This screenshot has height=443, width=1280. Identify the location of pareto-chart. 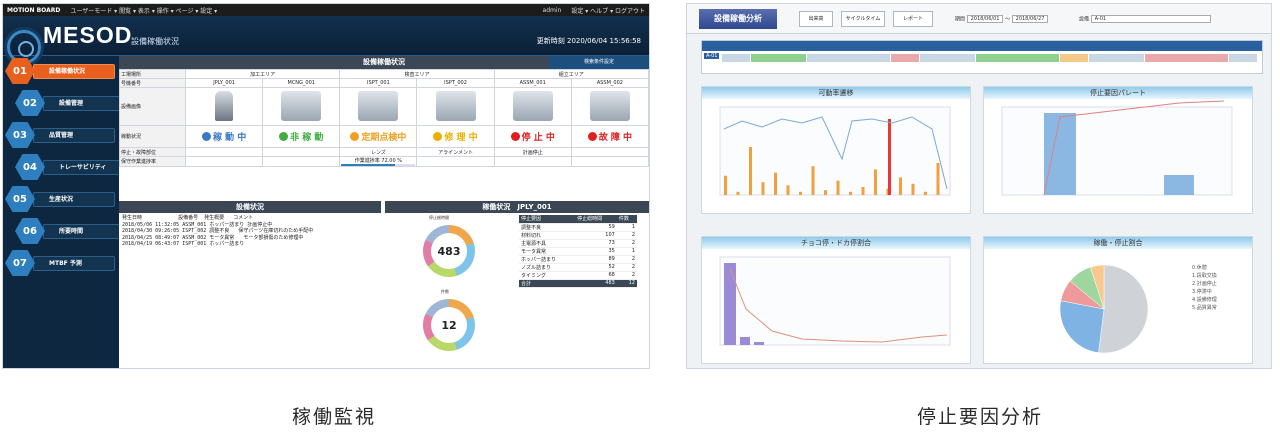
(1117, 148).